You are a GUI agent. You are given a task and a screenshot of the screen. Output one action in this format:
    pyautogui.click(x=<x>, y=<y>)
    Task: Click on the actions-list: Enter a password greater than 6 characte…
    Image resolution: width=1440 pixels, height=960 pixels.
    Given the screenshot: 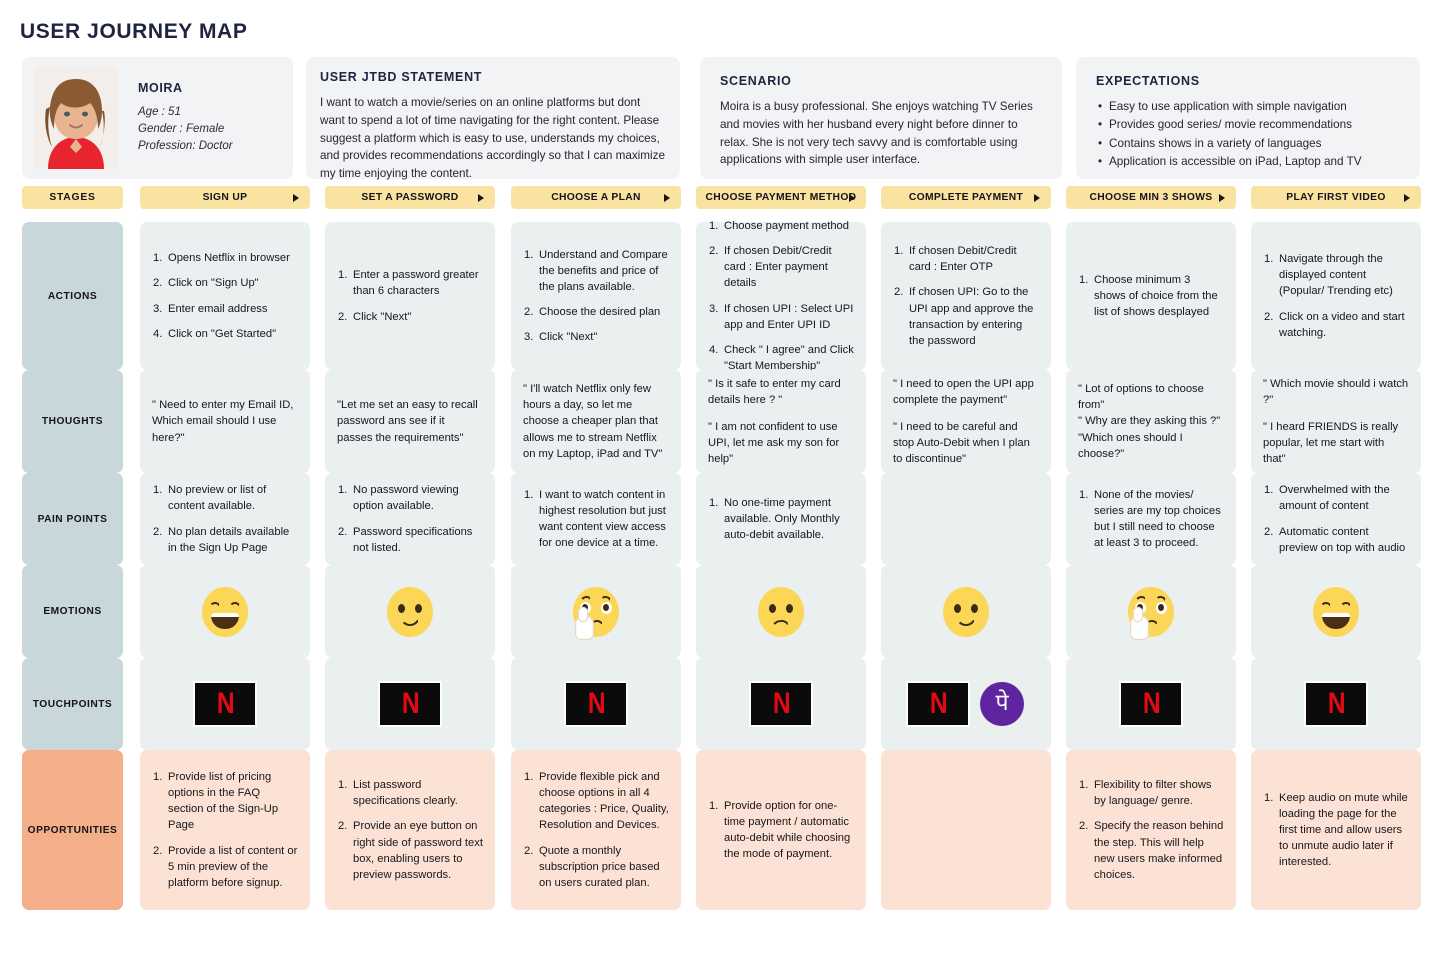 What is the action you would take?
    pyautogui.click(x=410, y=295)
    